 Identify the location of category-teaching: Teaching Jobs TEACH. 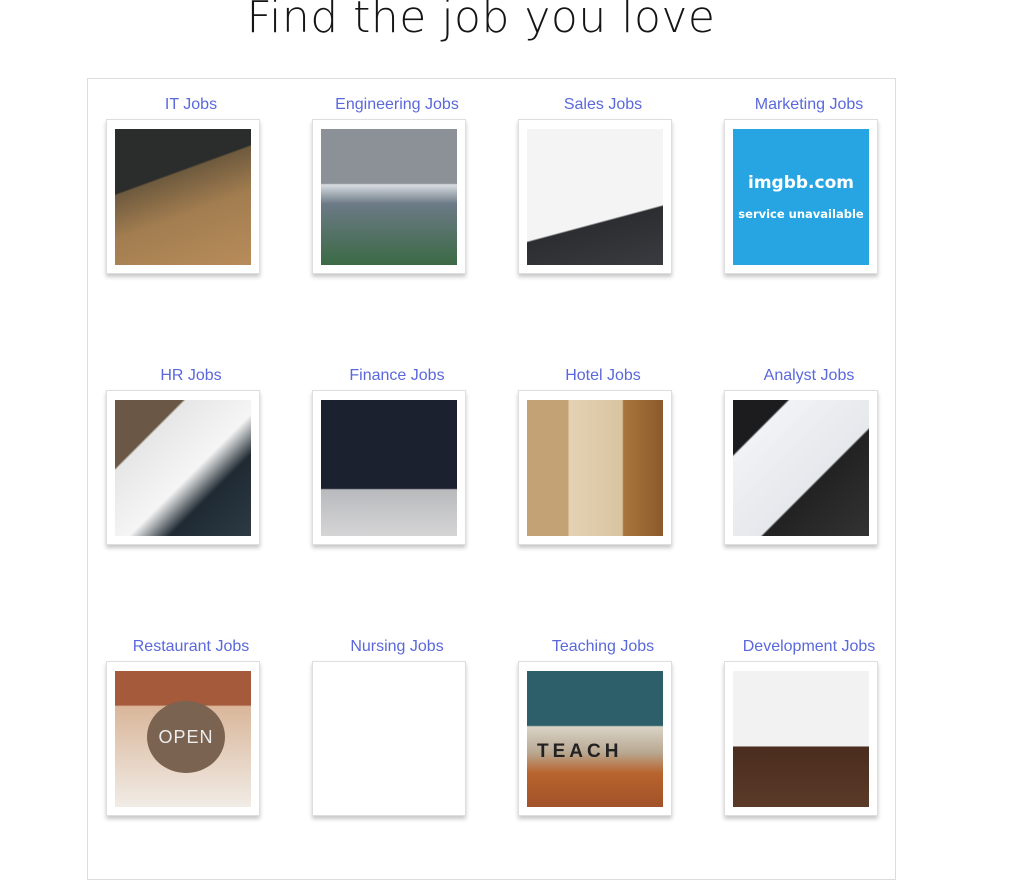
(603, 726).